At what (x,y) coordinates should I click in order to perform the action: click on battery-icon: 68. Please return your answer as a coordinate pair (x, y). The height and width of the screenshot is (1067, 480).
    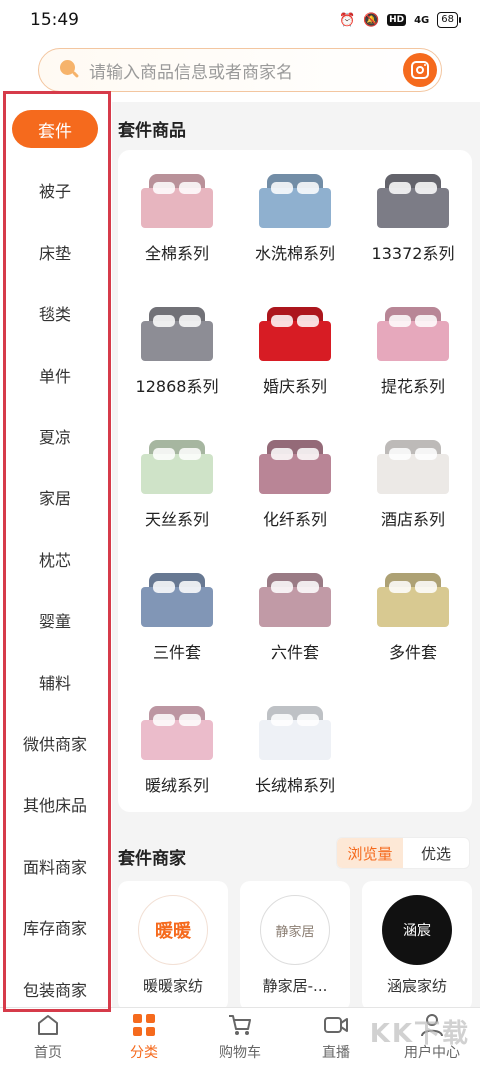
    Looking at the image, I should click on (449, 20).